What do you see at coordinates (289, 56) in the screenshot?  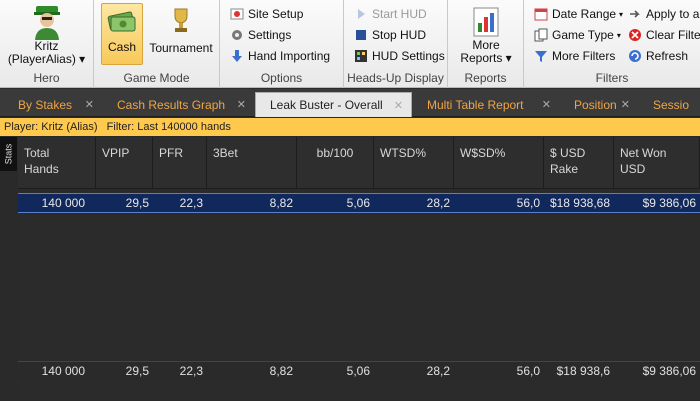 I see `hand-importing-label: Hand Importing` at bounding box center [289, 56].